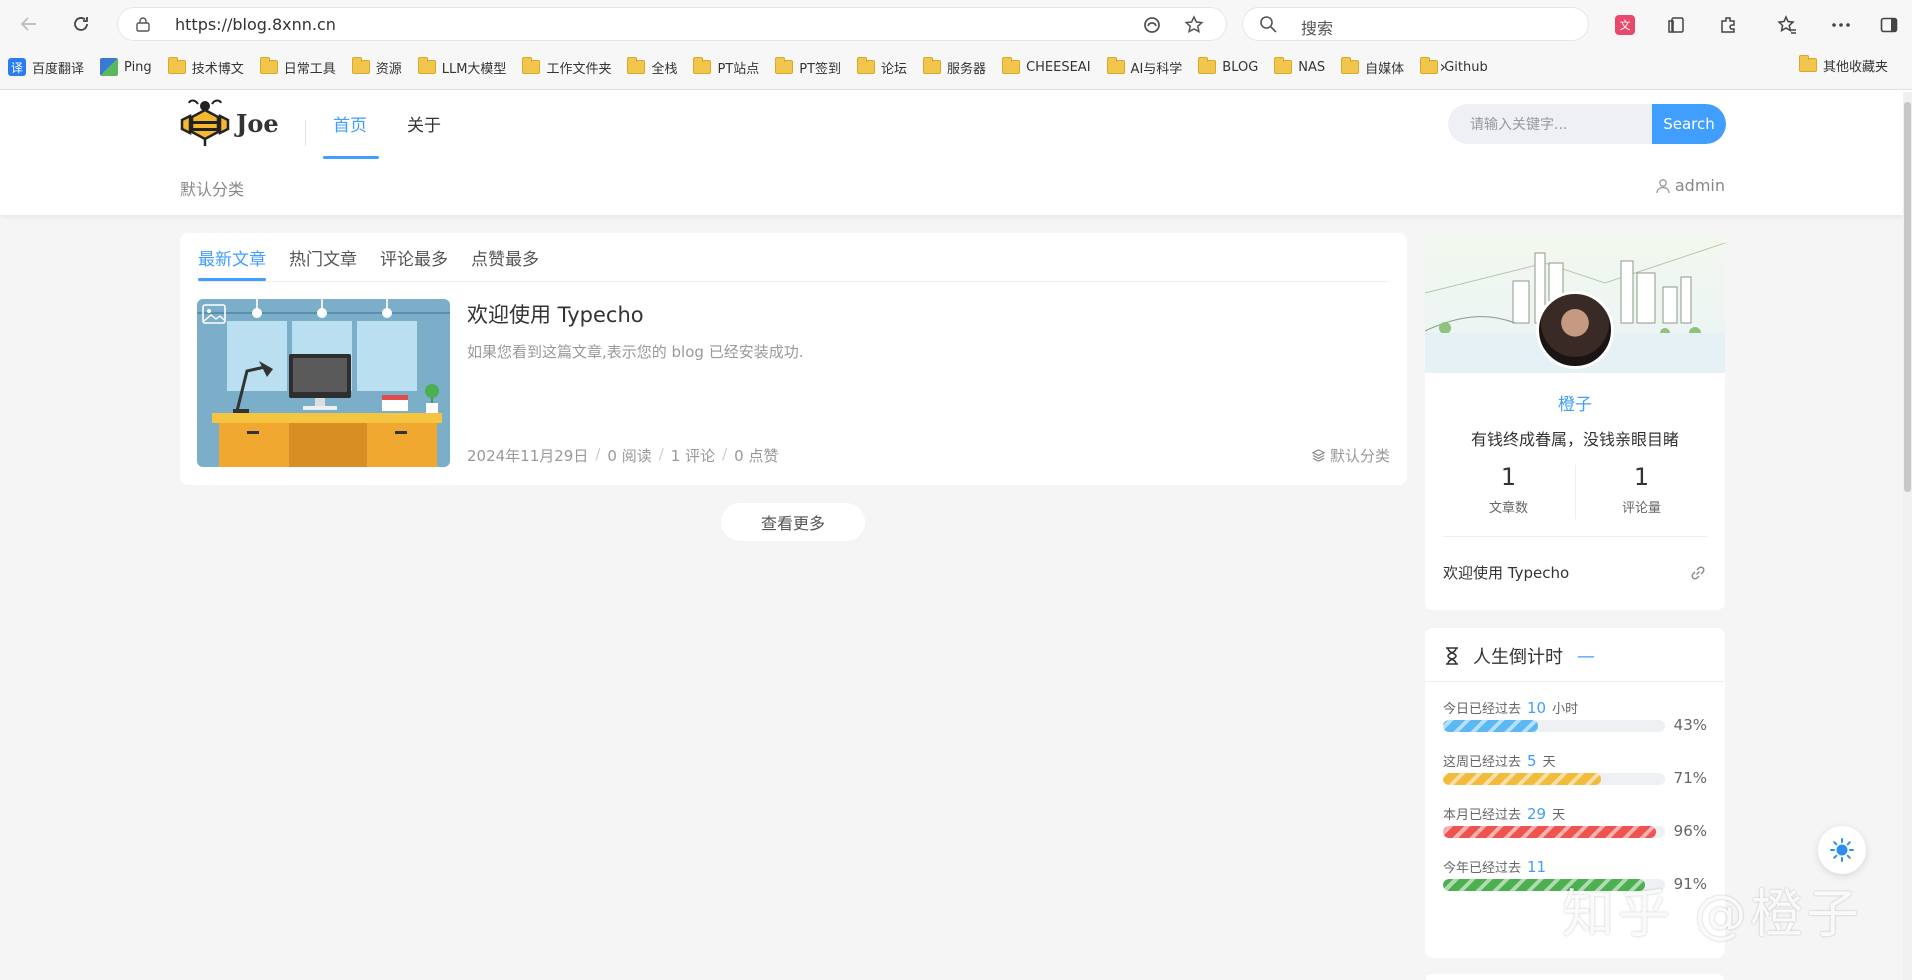  I want to click on post-thumbnail, so click(323, 383).